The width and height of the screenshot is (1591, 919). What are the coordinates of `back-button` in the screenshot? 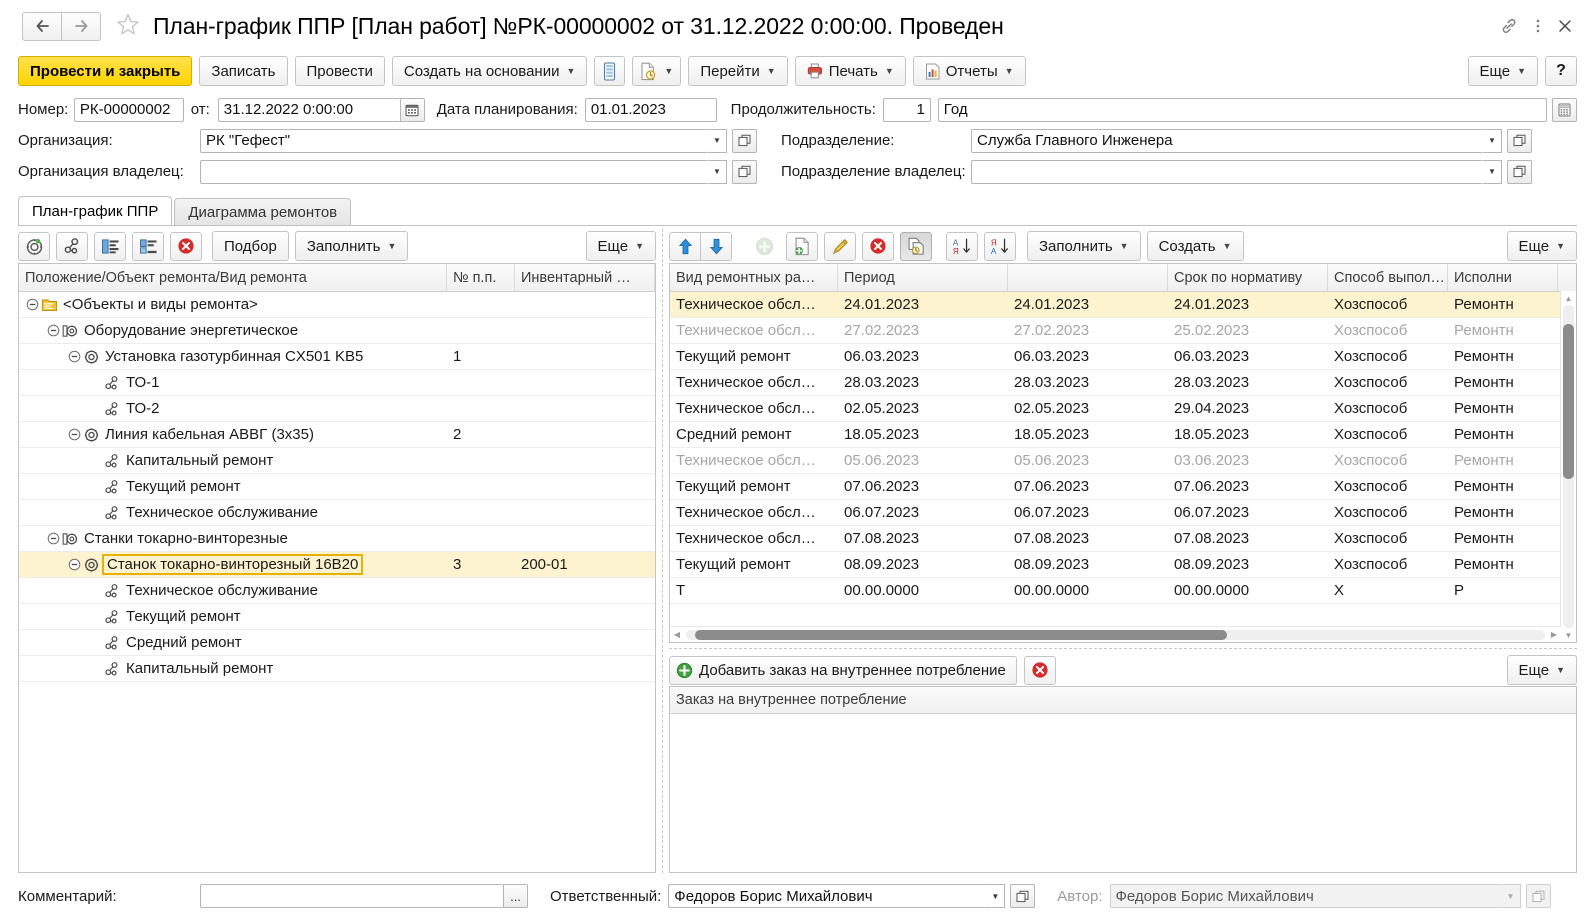 It's located at (42, 26).